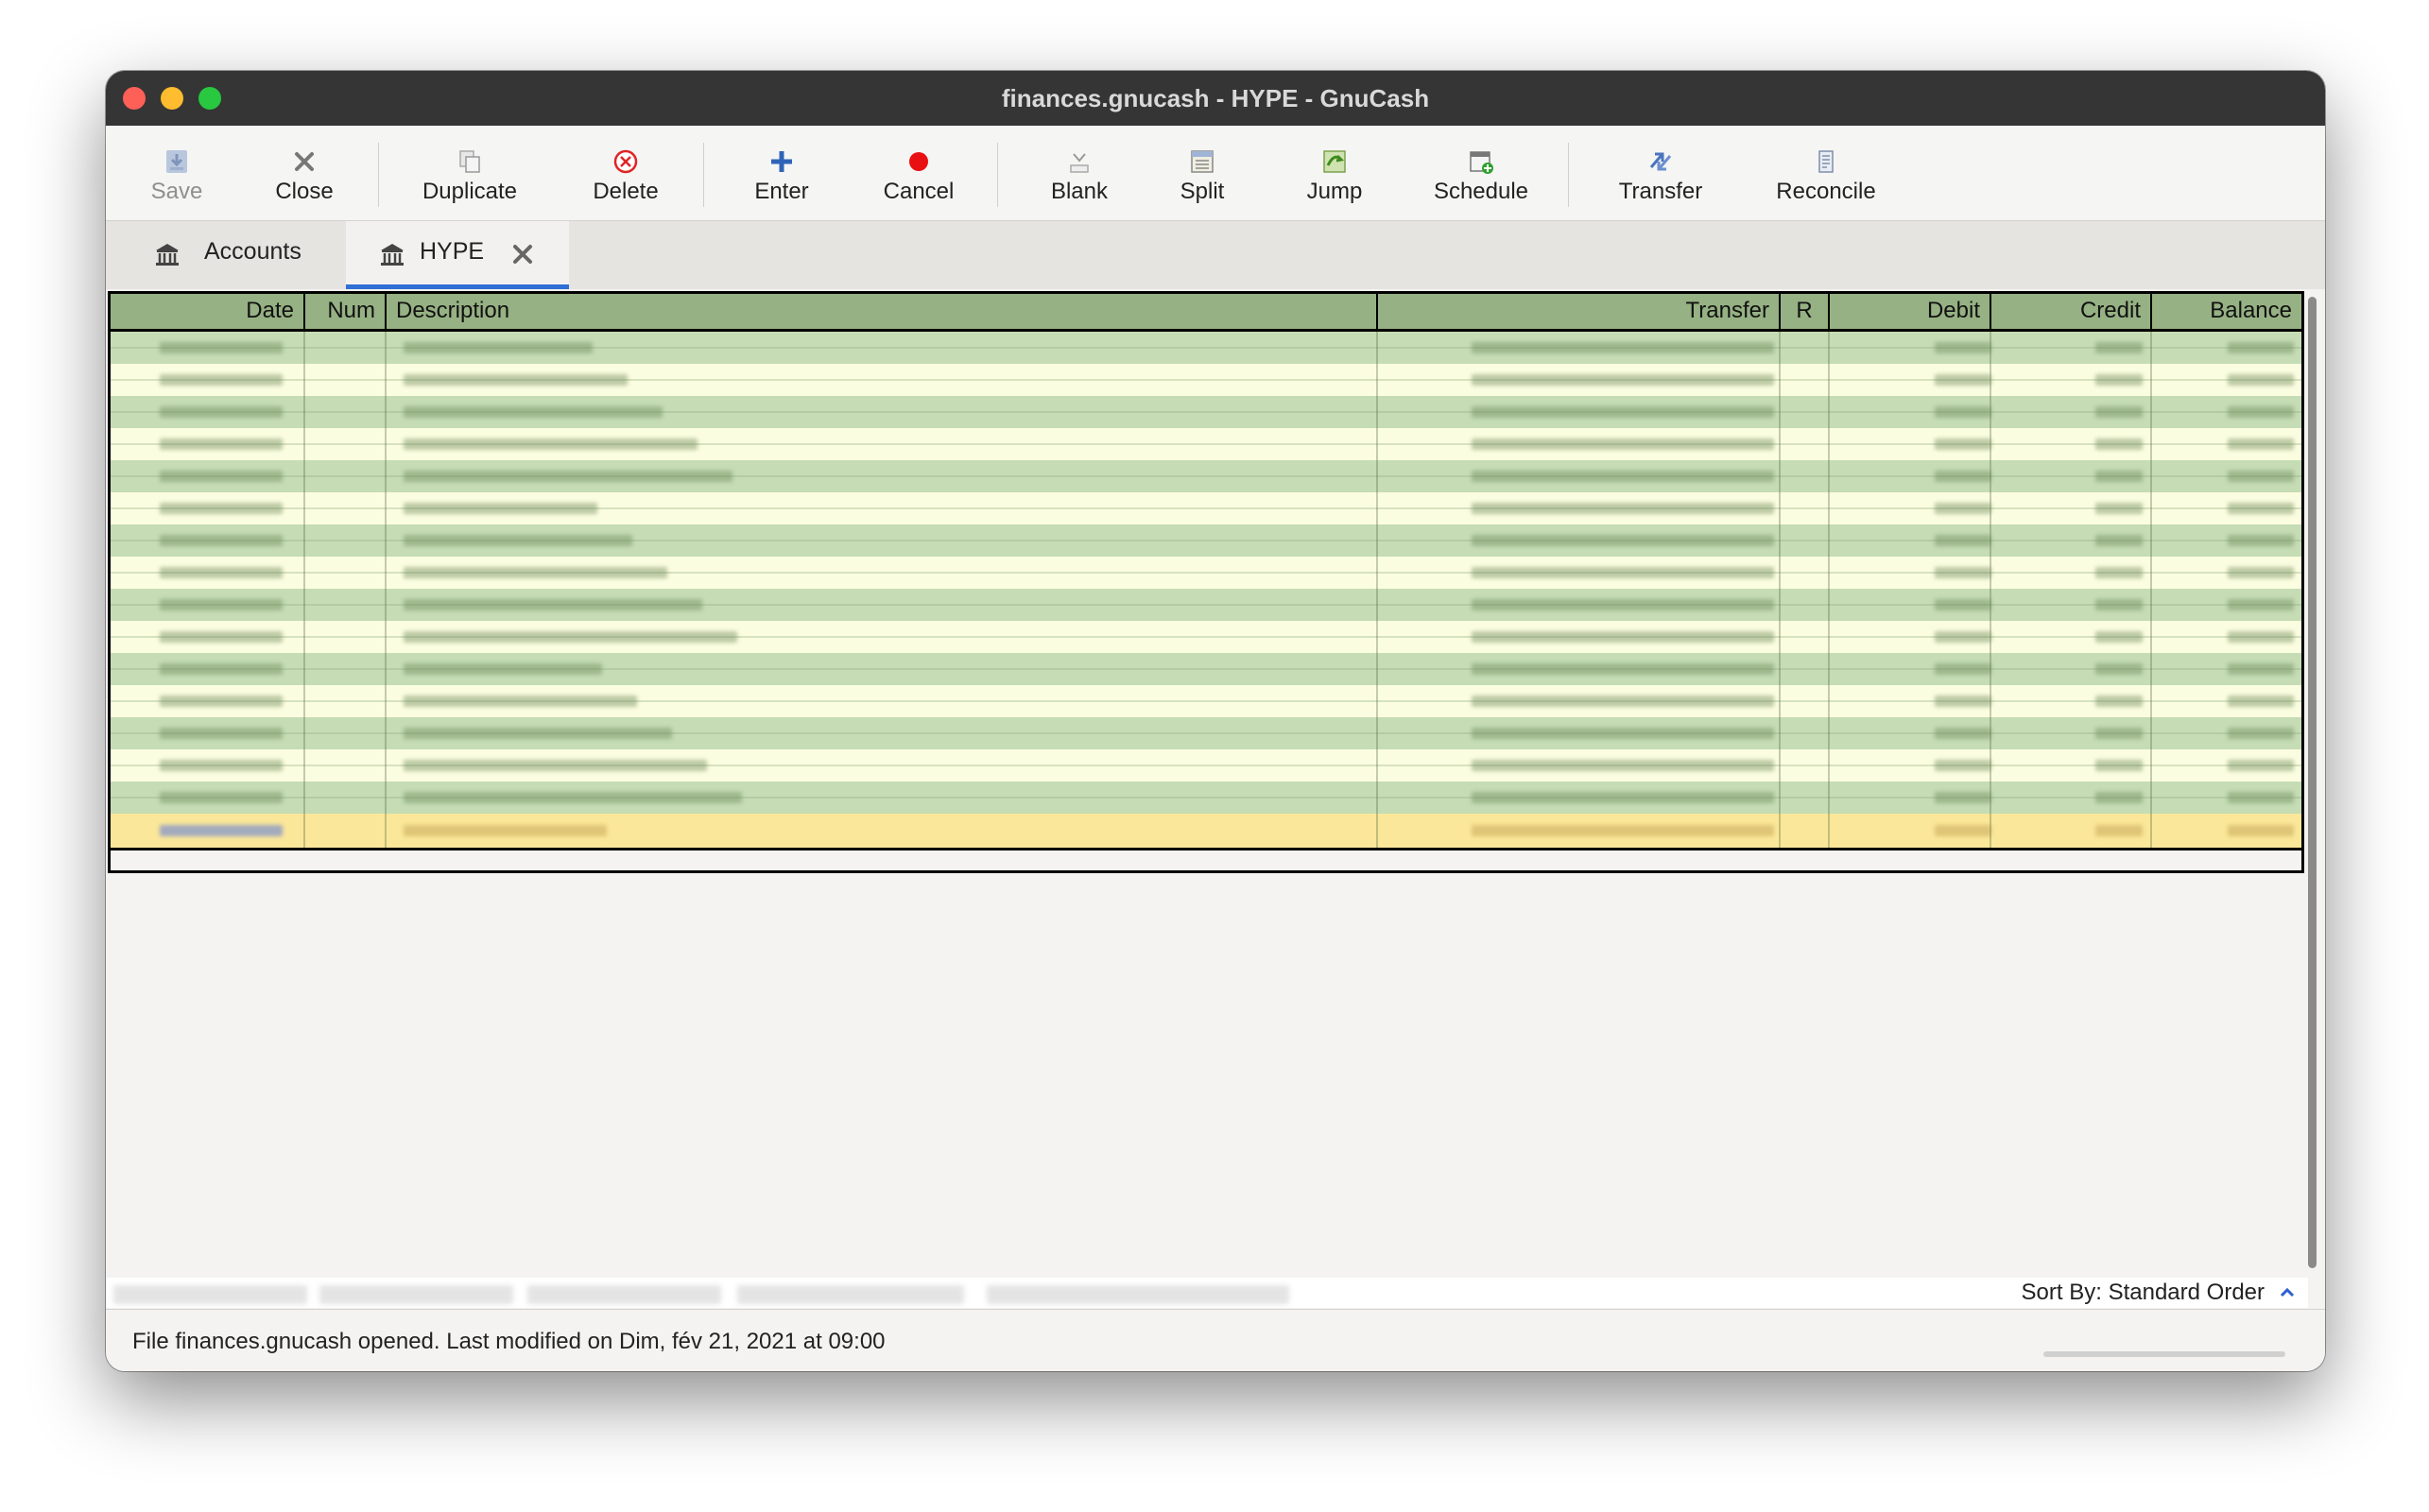 This screenshot has width=2429, height=1512. I want to click on column-description: Description, so click(881, 311).